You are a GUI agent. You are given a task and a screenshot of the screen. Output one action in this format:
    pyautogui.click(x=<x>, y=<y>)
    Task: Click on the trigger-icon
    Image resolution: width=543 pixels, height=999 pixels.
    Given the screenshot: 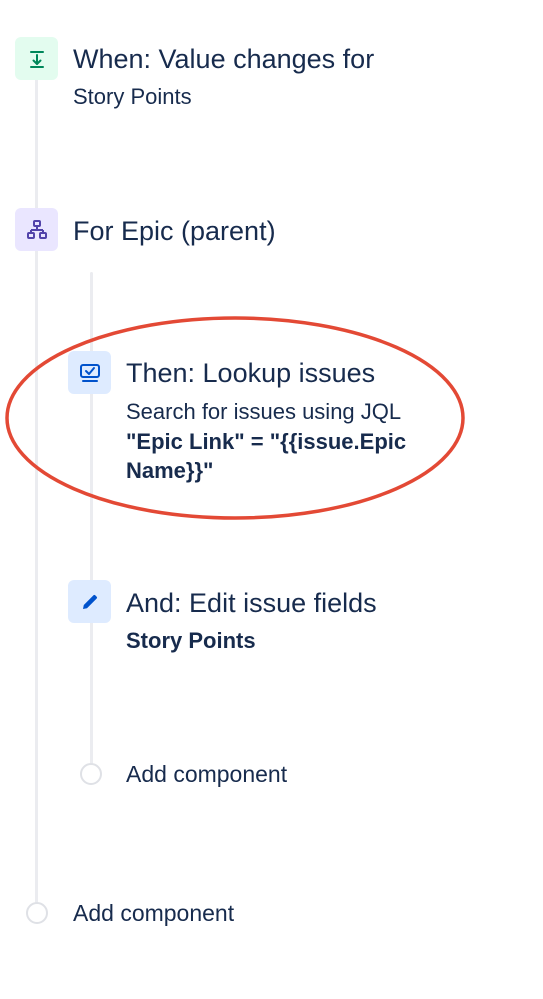 What is the action you would take?
    pyautogui.click(x=36, y=58)
    